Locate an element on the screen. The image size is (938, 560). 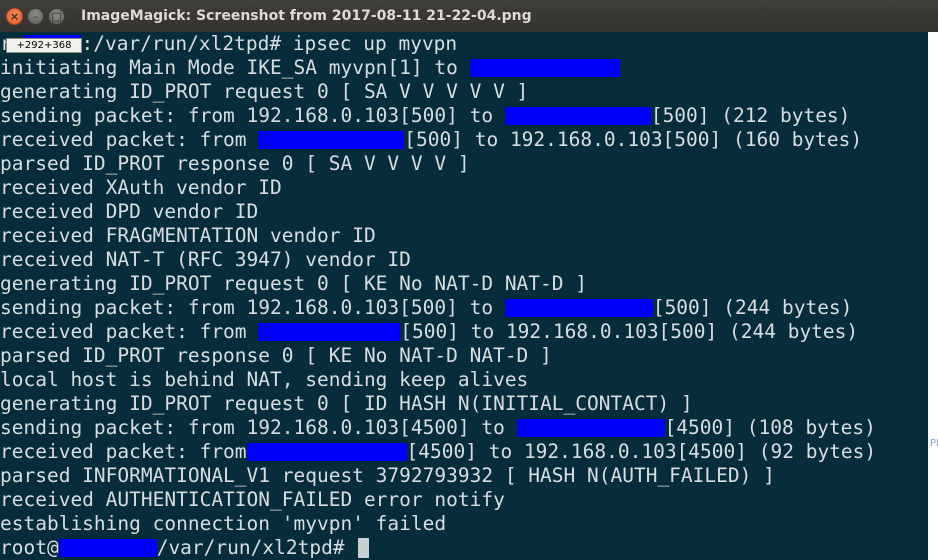
terminal-line: root@ /var/run/xl2tpd# is located at coordinates (438, 548).